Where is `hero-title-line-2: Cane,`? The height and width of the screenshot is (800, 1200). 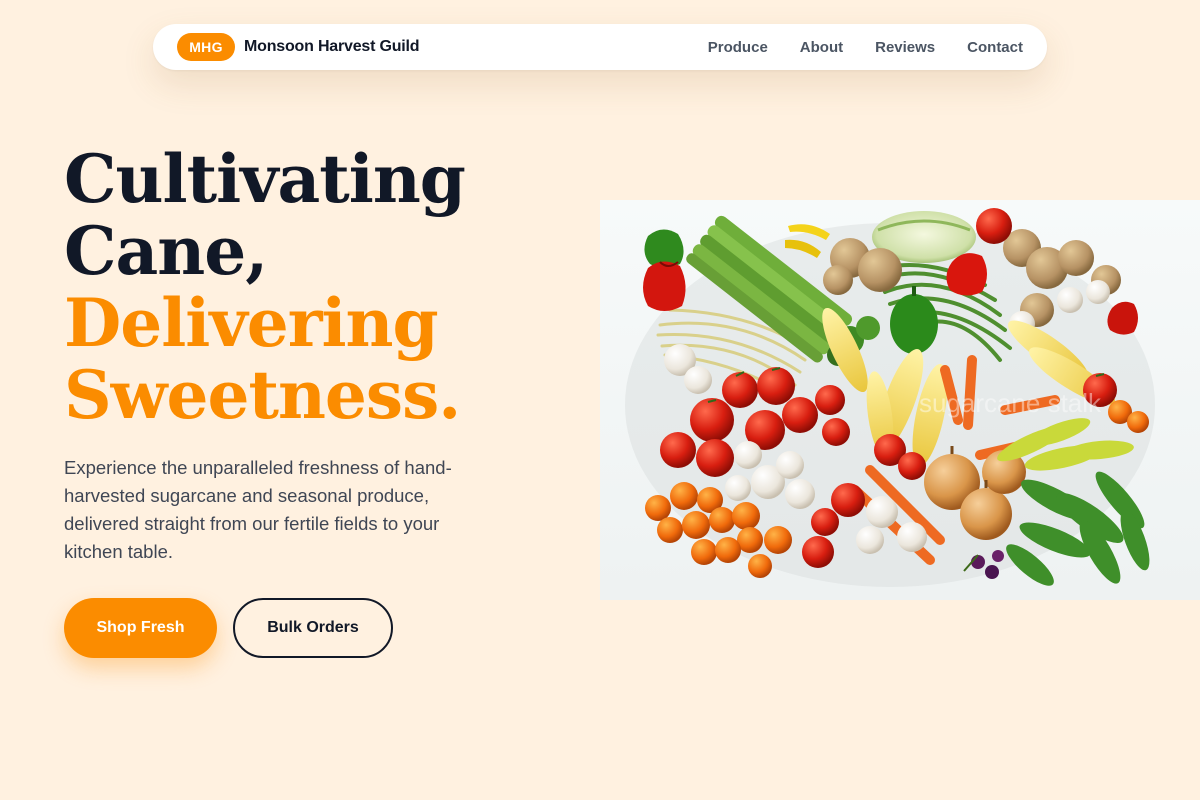
hero-title-line-2: Cane, is located at coordinates (166, 251).